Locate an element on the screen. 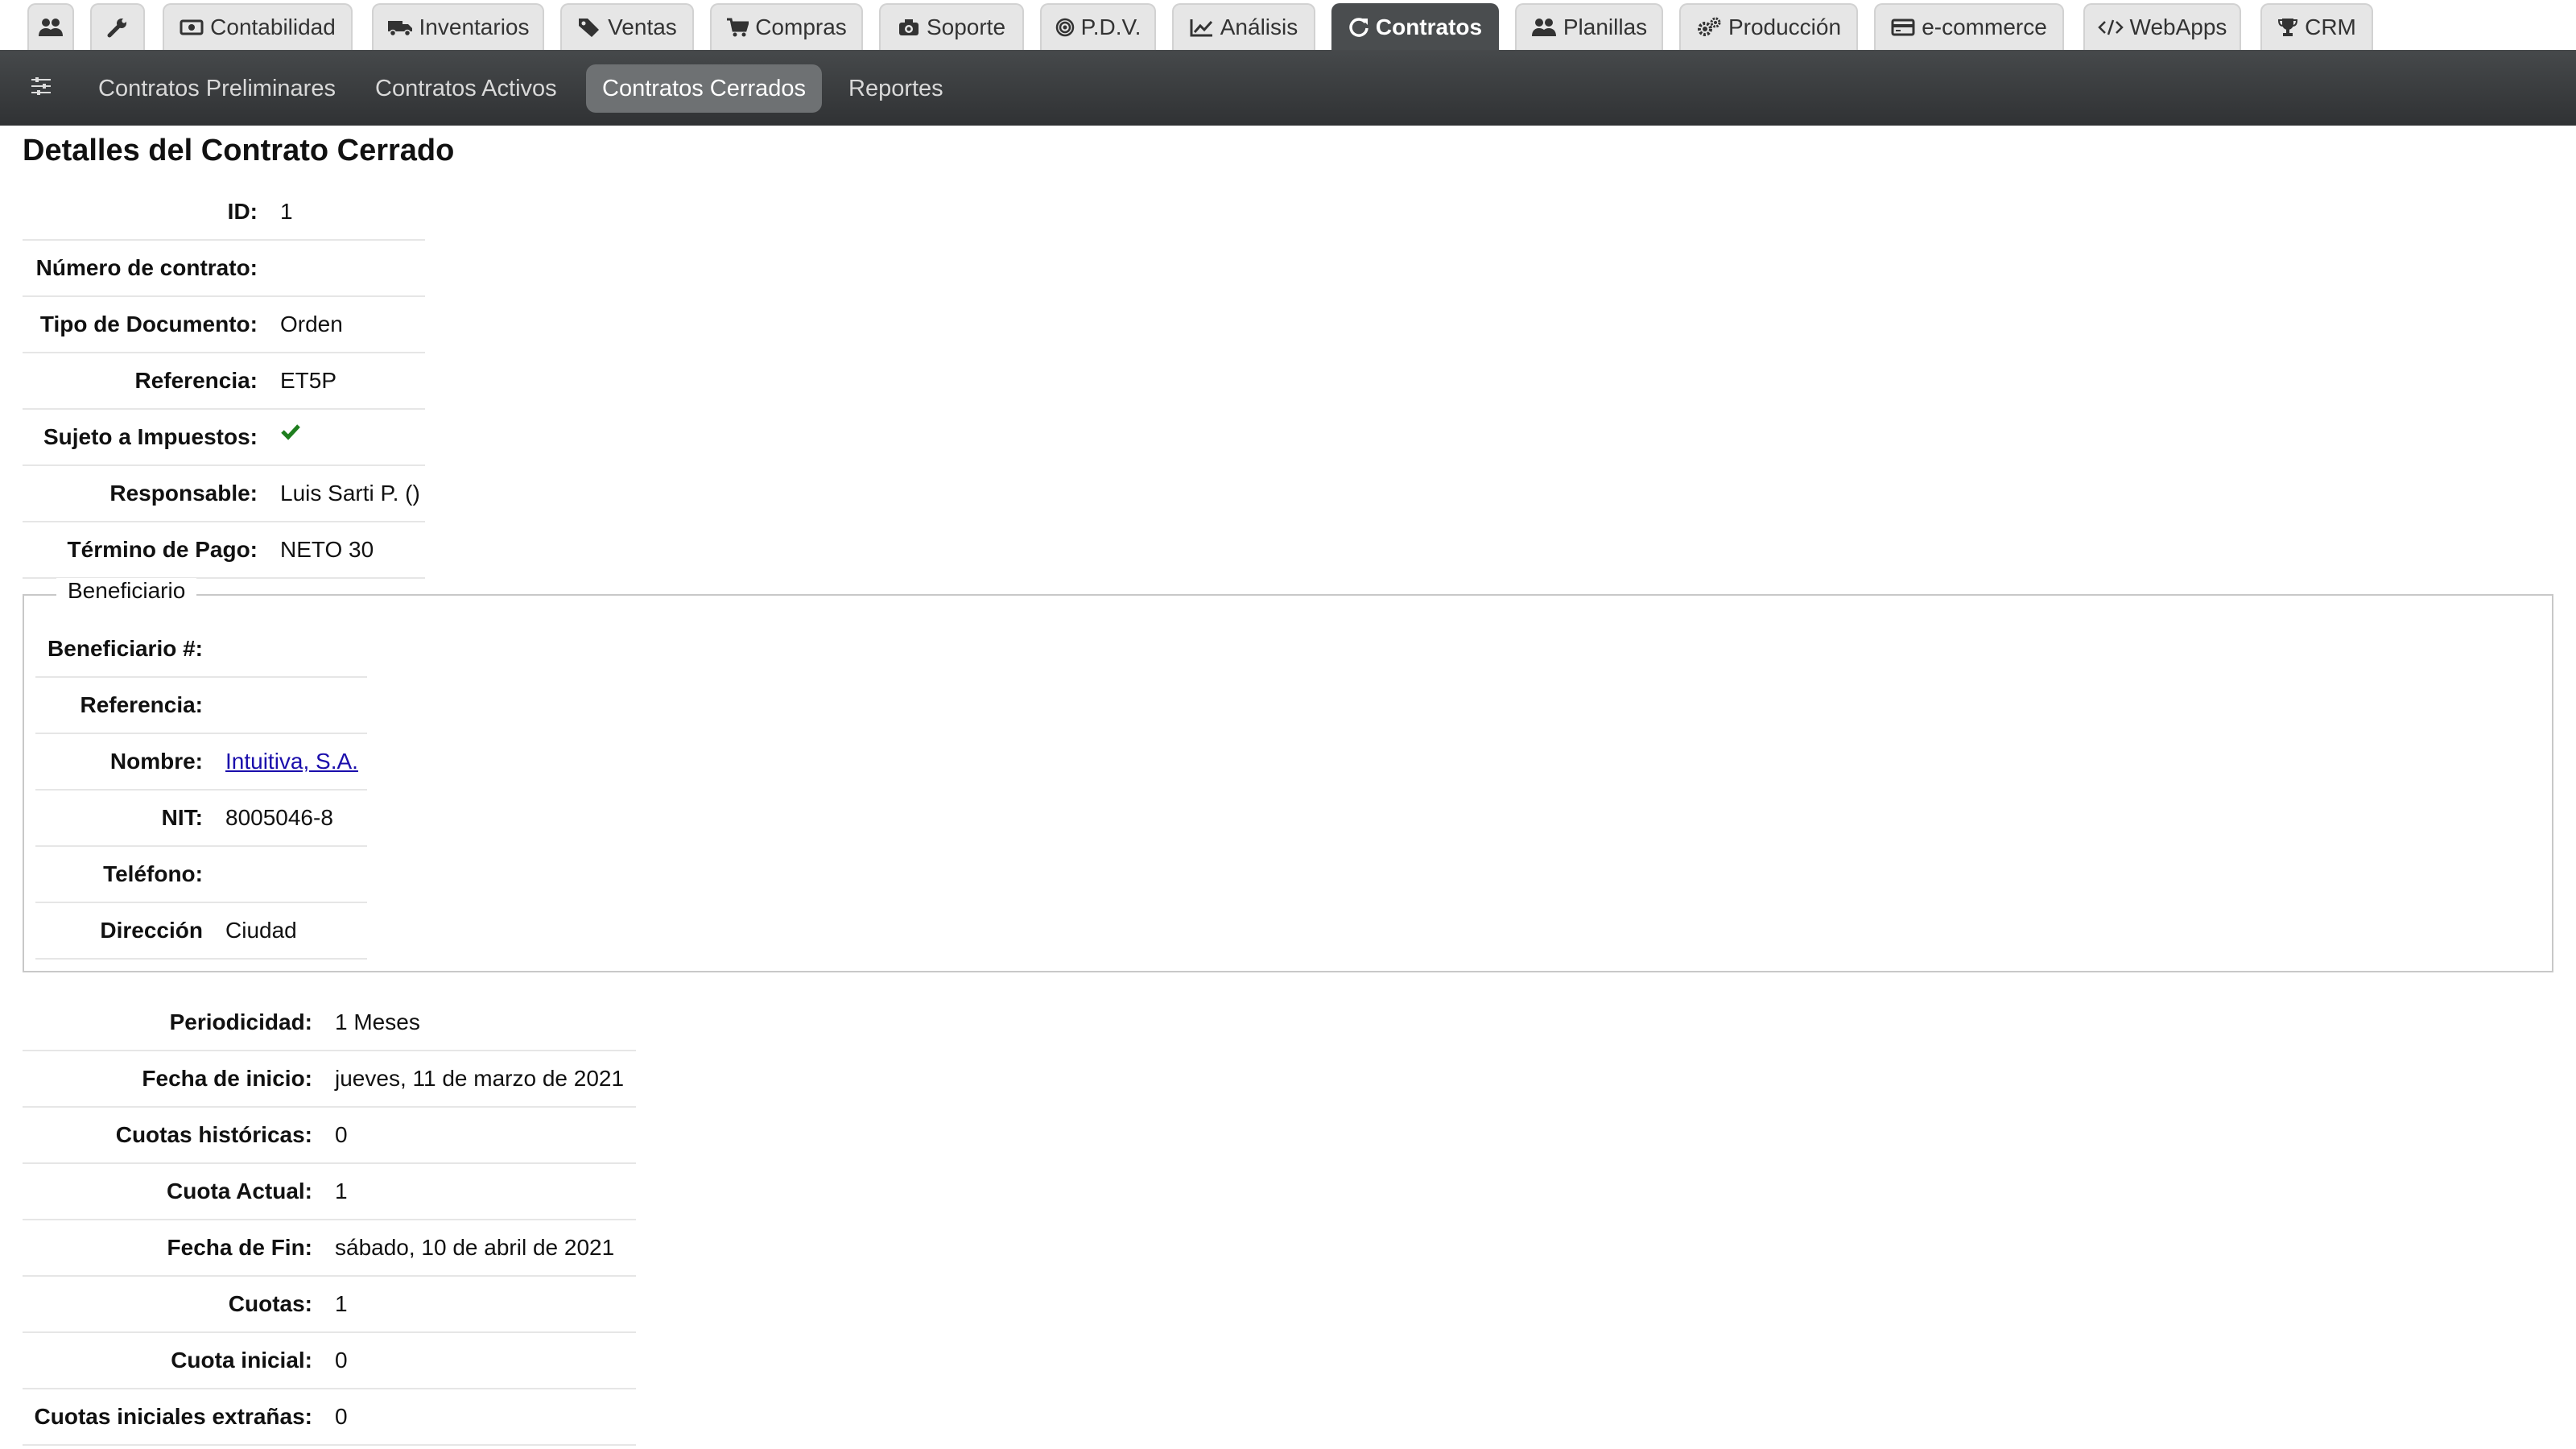  filter-toggle-button is located at coordinates (41, 87).